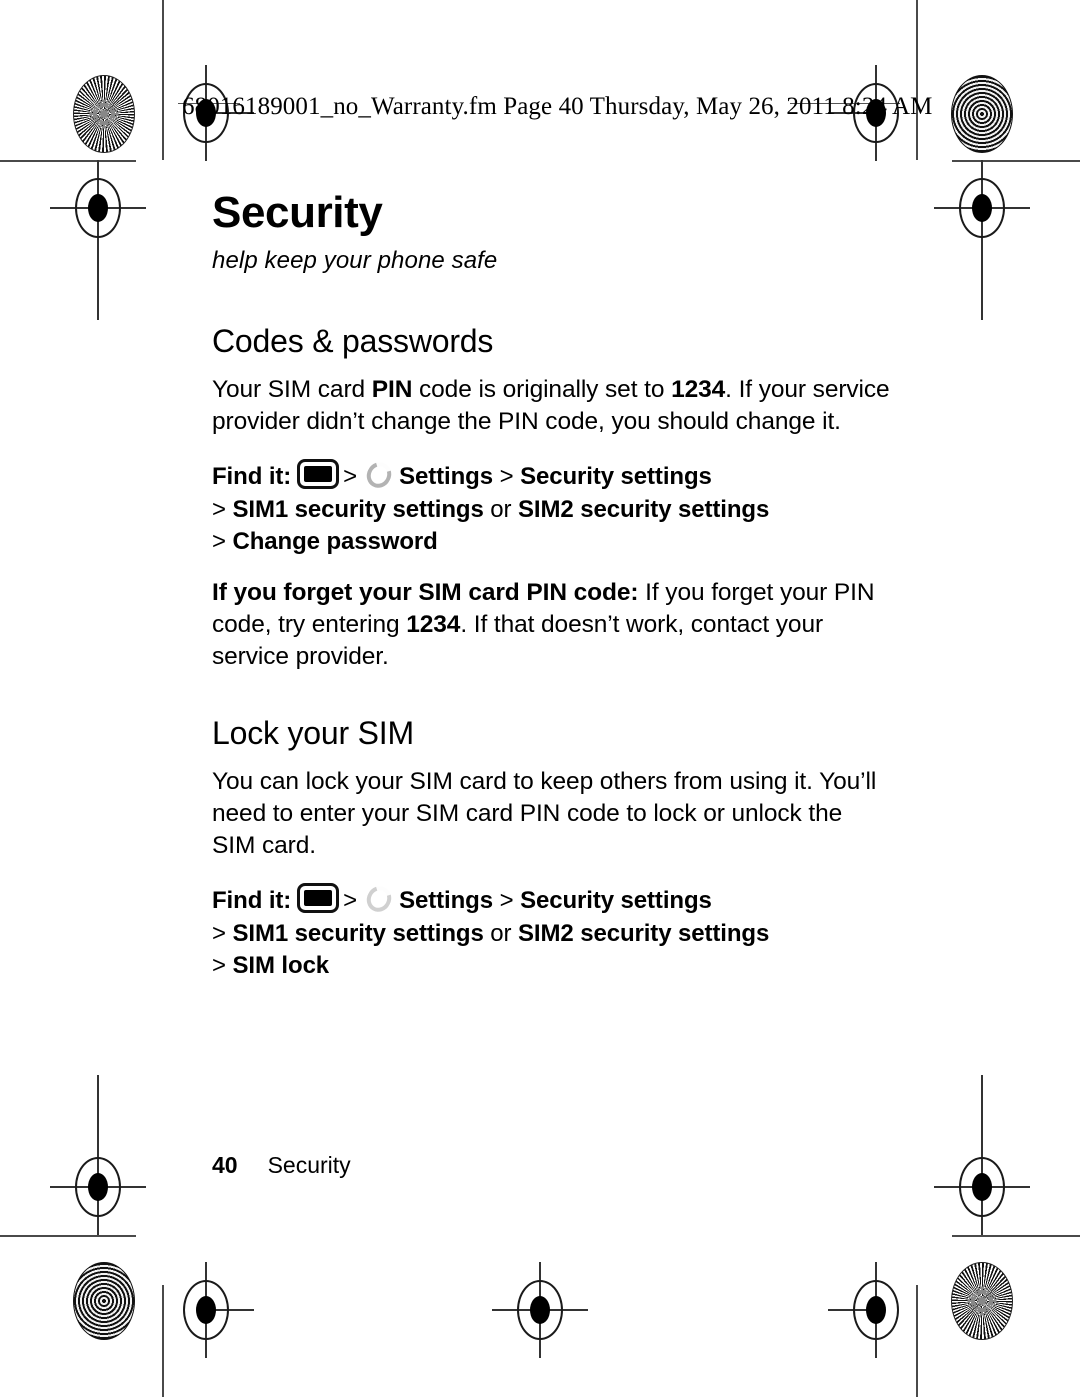 The image size is (1080, 1397). What do you see at coordinates (552, 542) in the screenshot?
I see `find-it-line-3: > Change password` at bounding box center [552, 542].